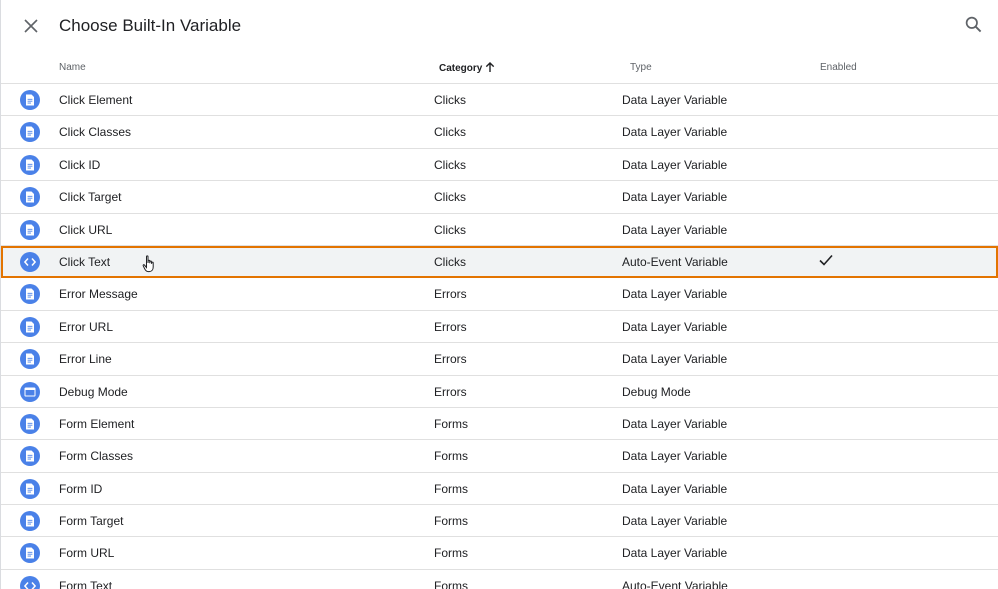 This screenshot has height=589, width=998. I want to click on search-icon, so click(973, 24).